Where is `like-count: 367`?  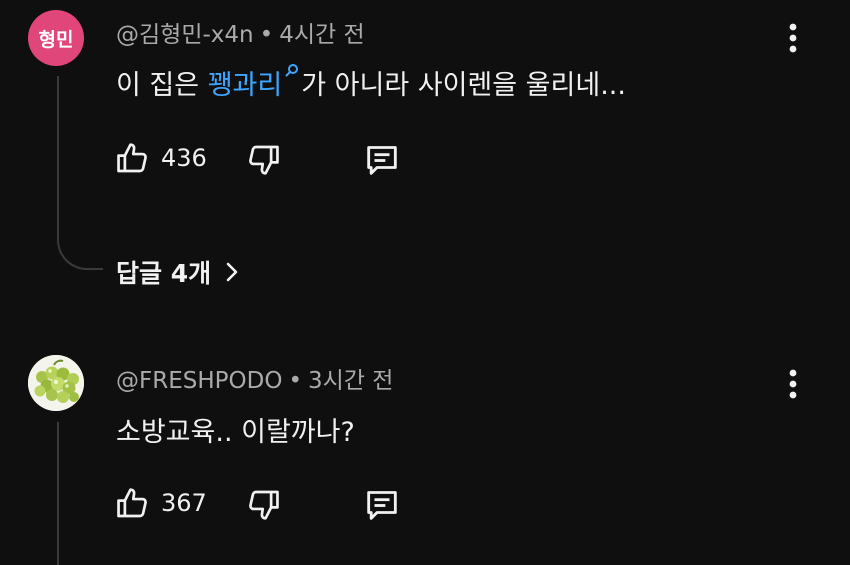 like-count: 367 is located at coordinates (184, 503).